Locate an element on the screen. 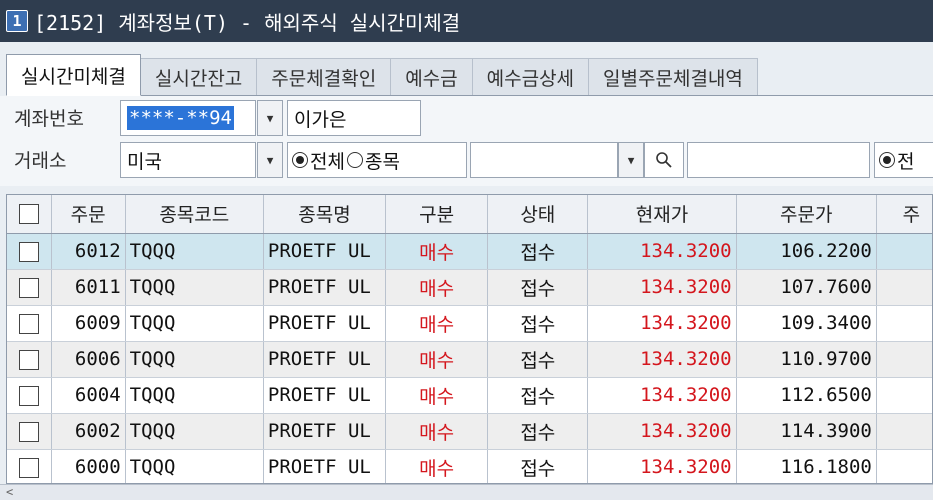 The image size is (933, 500). tab-daily-orders: 일별주문체결내역 is located at coordinates (673, 77).